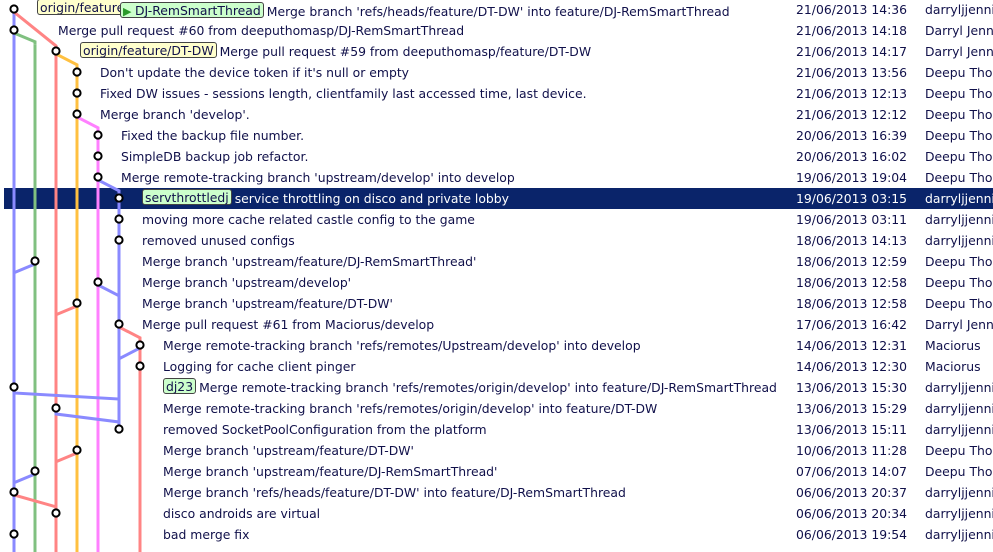 This screenshot has height=552, width=993. I want to click on commit-message: bad merge fix, so click(206, 534).